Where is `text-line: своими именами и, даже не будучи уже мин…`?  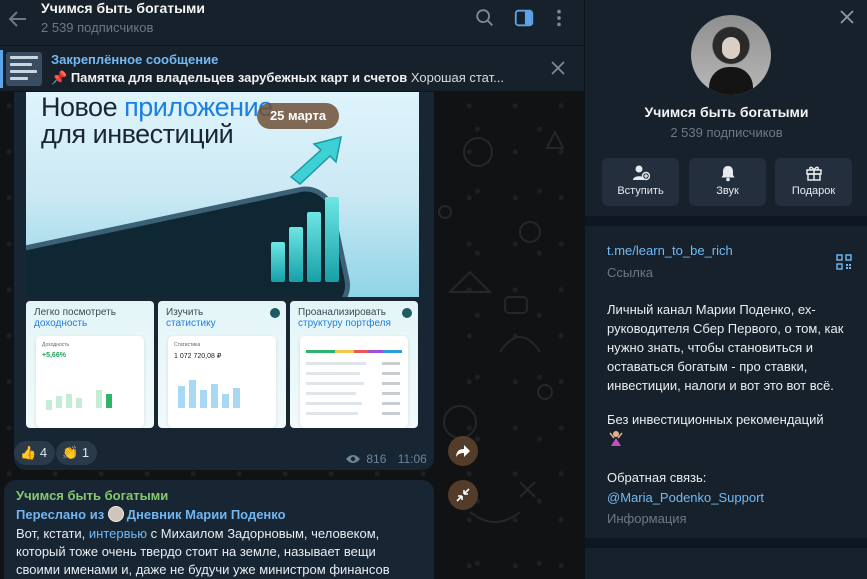
text-line: своими именами и, даже не будучи уже мин… is located at coordinates (203, 569).